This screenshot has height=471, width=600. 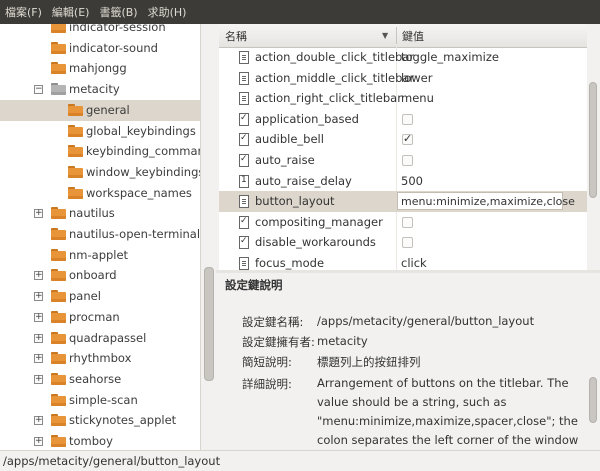 I want to click on tree-item-nautilus-open-terminal: nautilus-open-terminal, so click(x=100, y=234).